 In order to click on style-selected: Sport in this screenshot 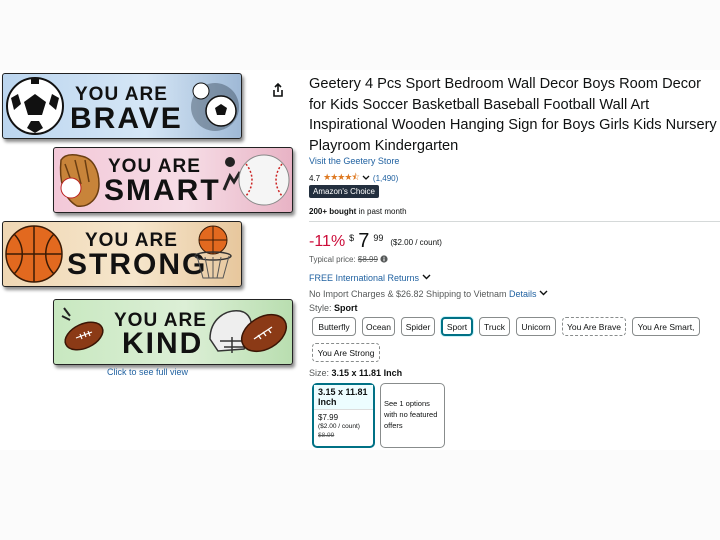, I will do `click(346, 308)`.